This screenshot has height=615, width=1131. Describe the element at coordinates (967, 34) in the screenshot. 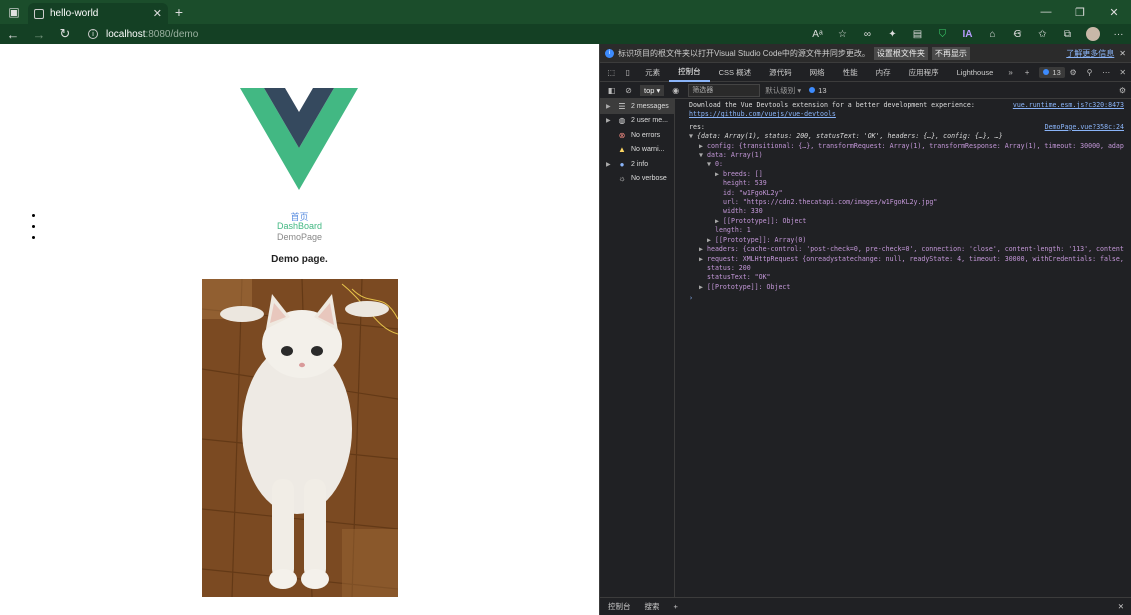

I see `extension-ia-icon: IA` at that location.